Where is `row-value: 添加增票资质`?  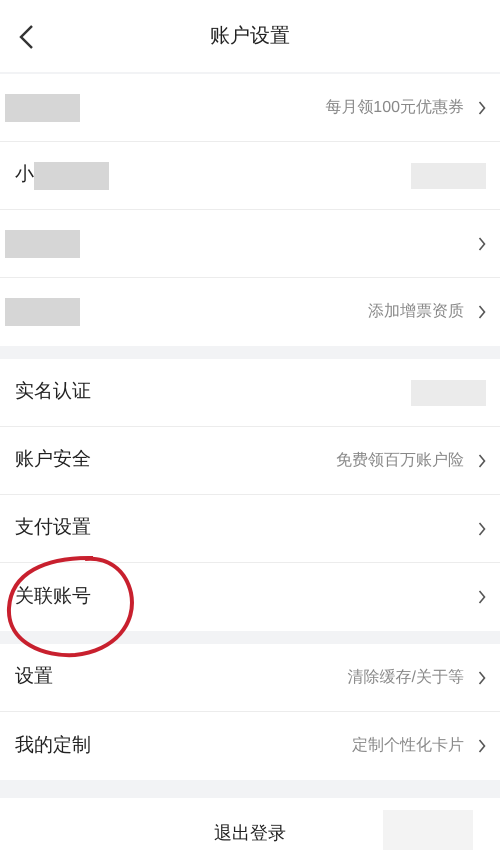 row-value: 添加增票资质 is located at coordinates (416, 312).